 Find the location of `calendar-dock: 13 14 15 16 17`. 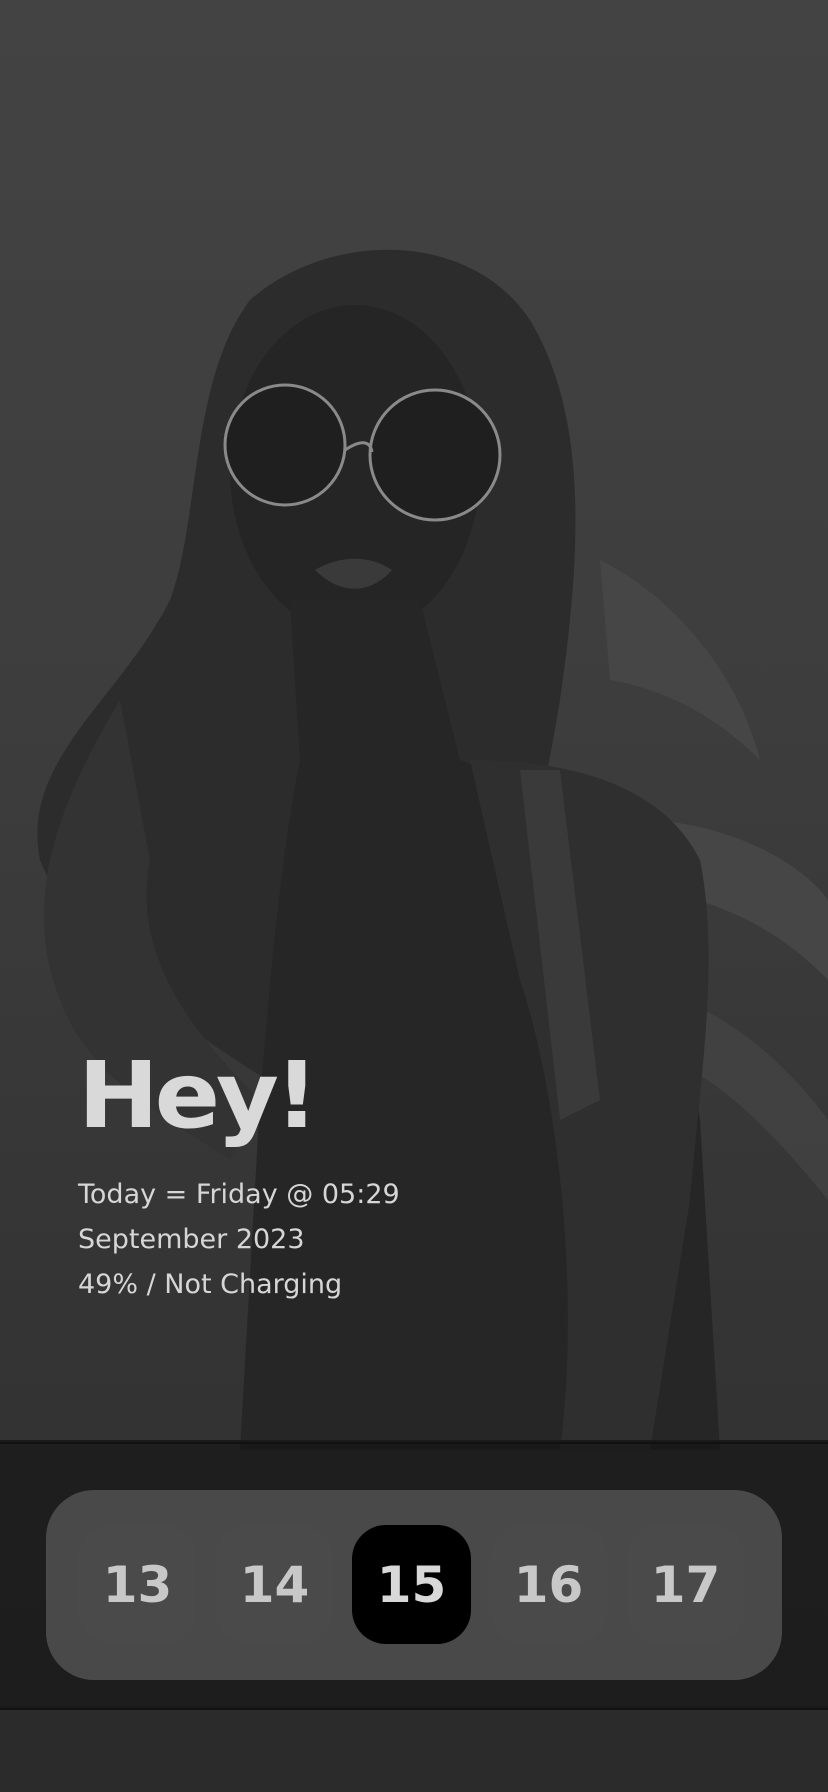

calendar-dock: 13 14 15 16 17 is located at coordinates (414, 1585).